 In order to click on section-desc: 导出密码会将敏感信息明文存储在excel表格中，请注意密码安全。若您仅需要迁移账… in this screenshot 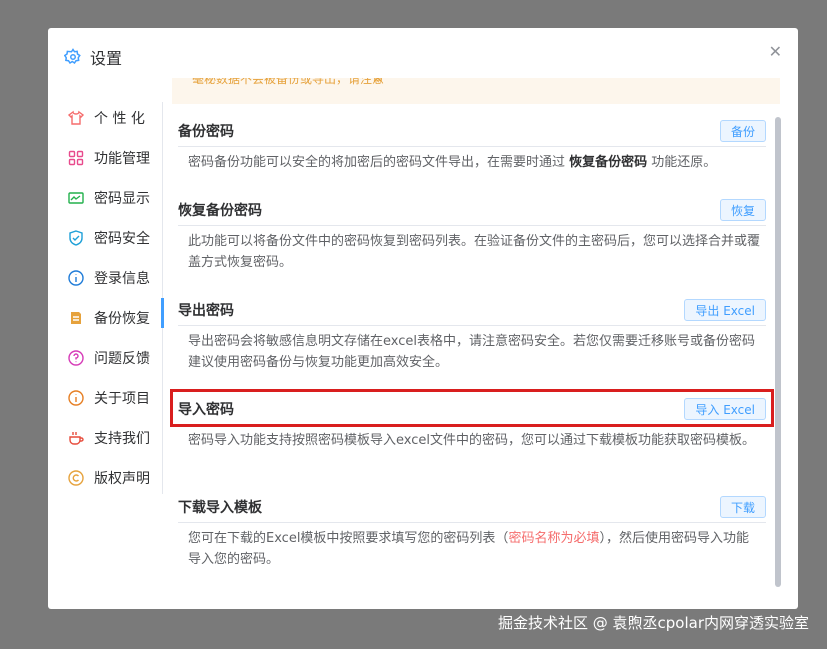, I will do `click(471, 352)`.